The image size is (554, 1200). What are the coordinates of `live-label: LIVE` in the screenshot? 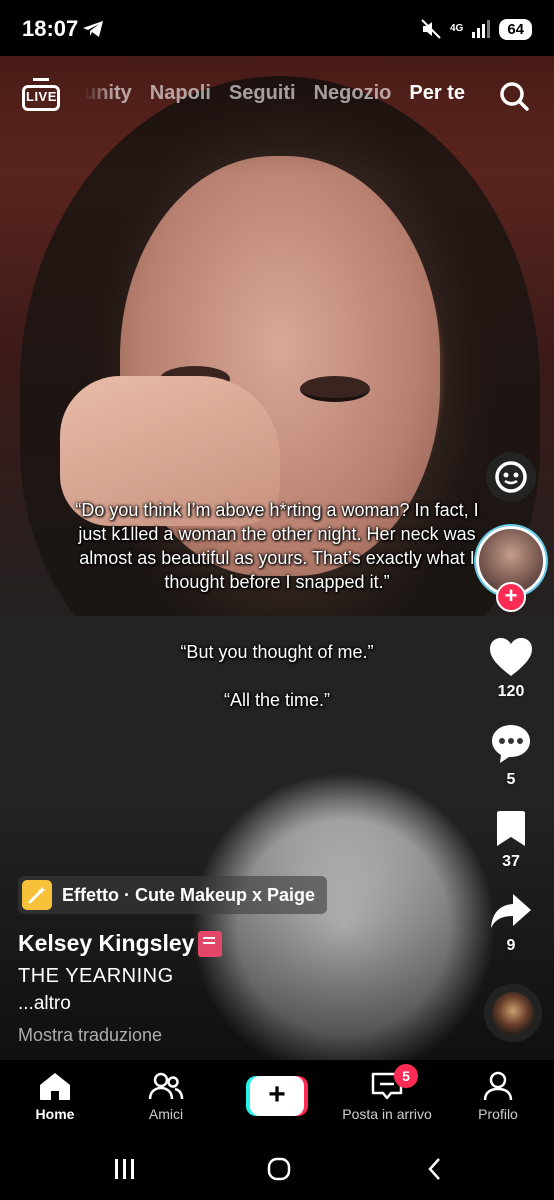 It's located at (41, 96).